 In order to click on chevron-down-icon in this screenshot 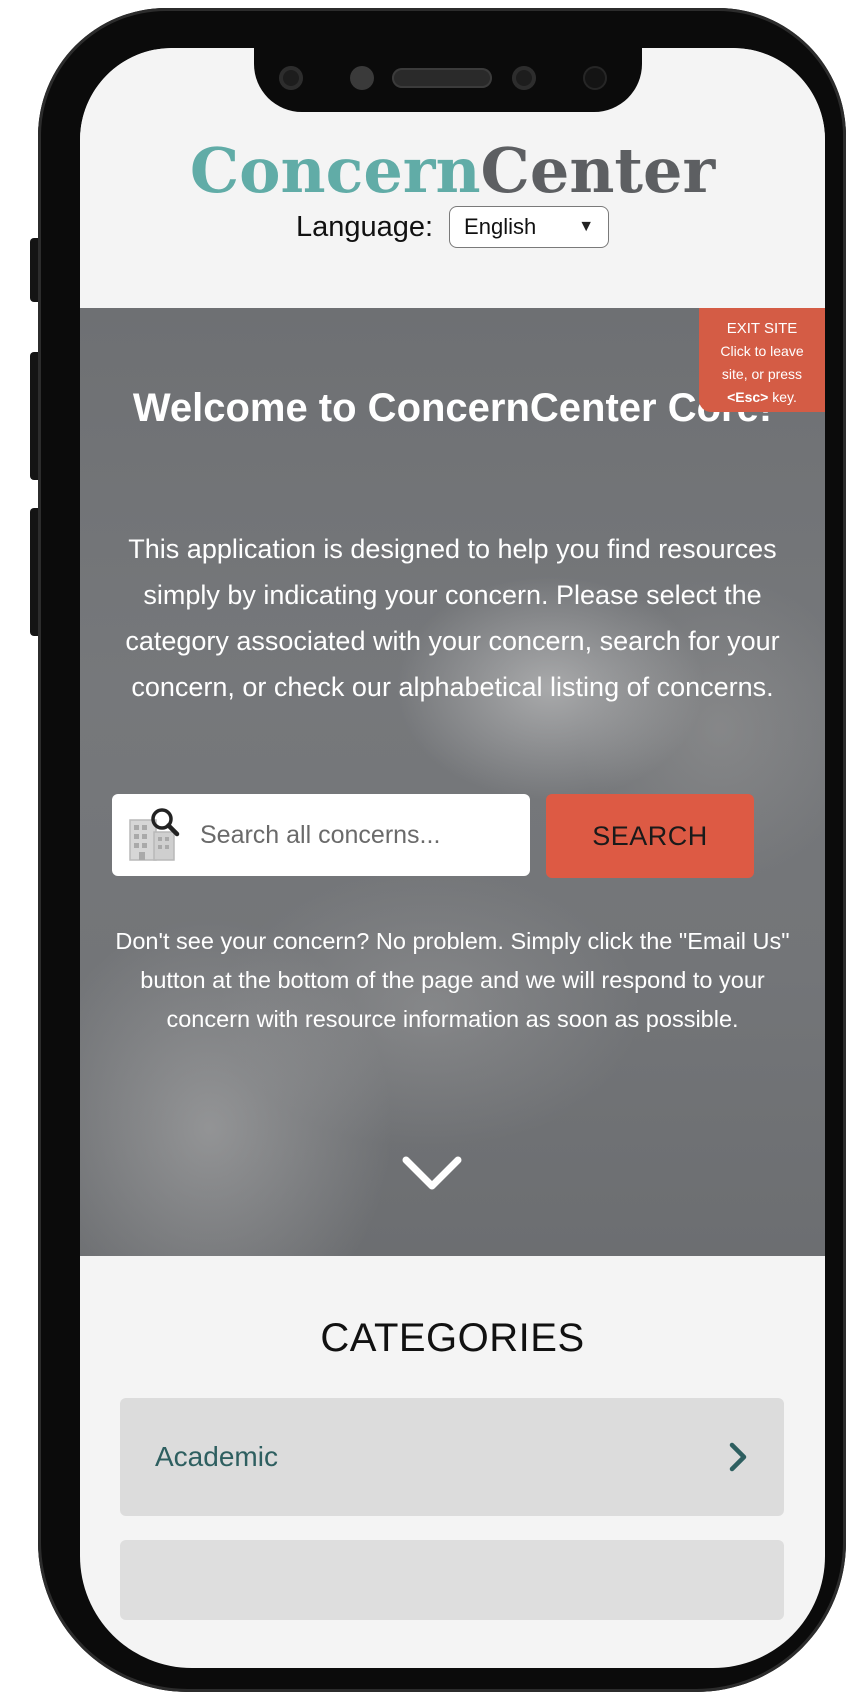, I will do `click(432, 1174)`.